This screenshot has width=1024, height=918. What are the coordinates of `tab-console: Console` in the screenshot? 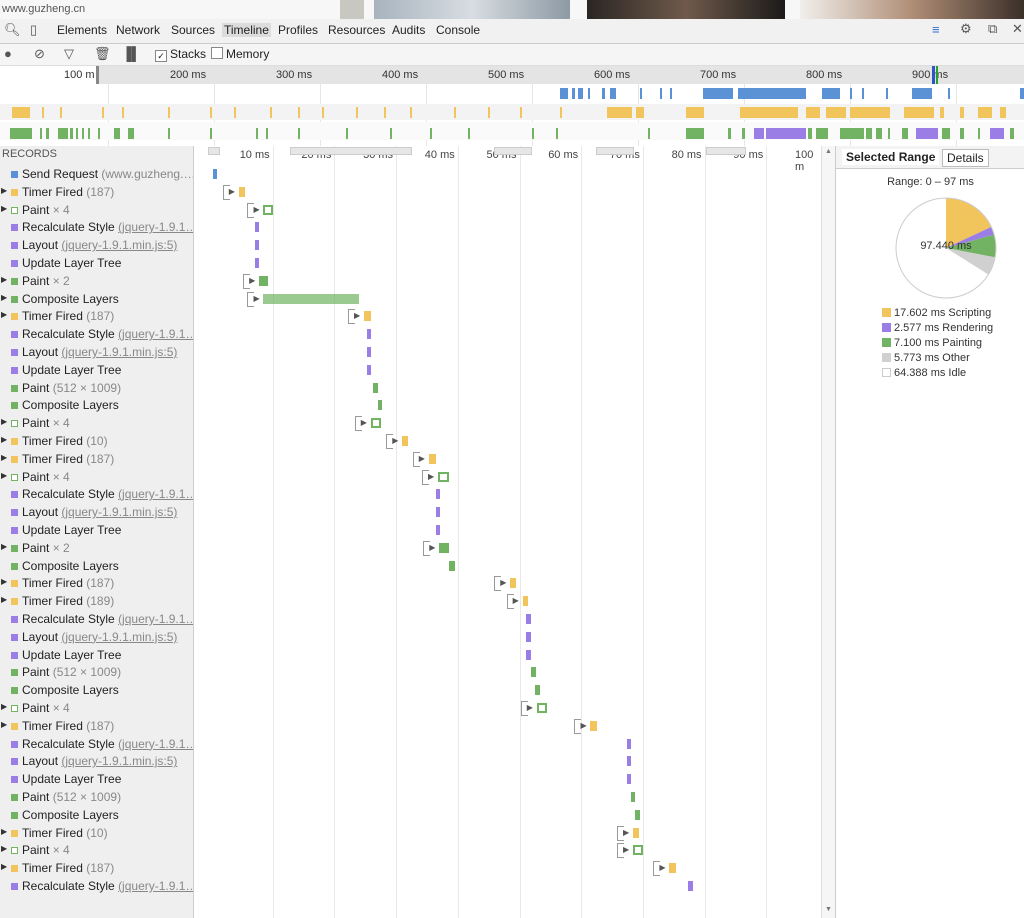 It's located at (458, 30).